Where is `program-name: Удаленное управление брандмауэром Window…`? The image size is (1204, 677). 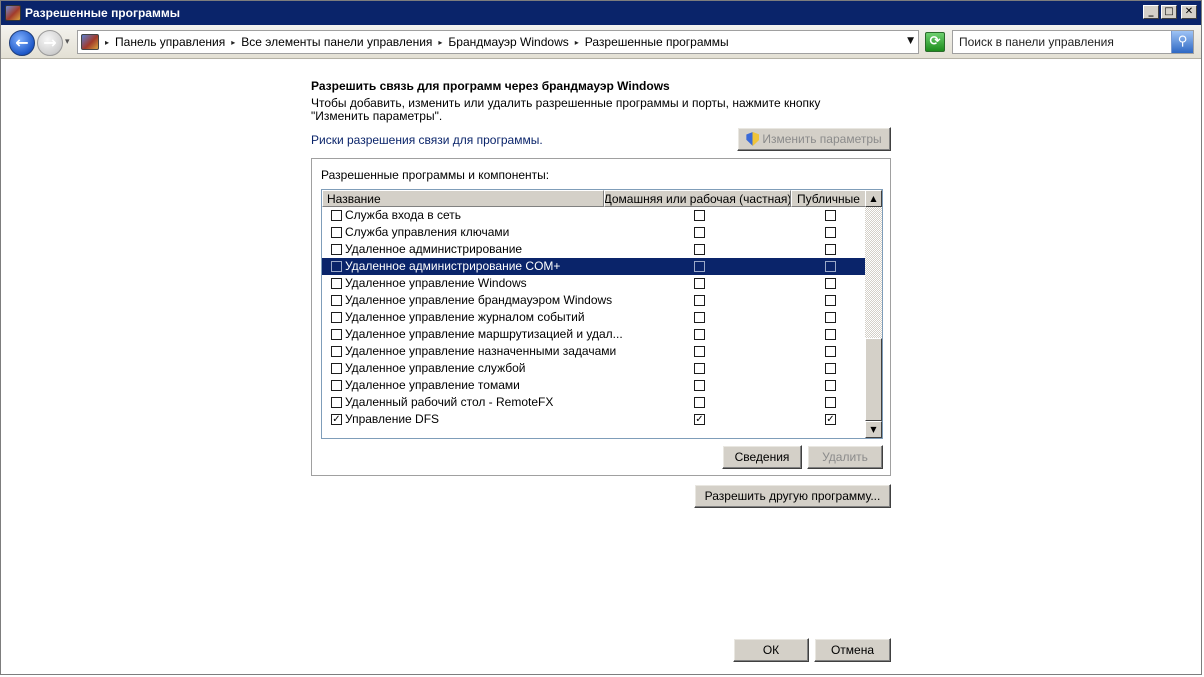
program-name: Удаленное управление брандмауэром Window… is located at coordinates (479, 300).